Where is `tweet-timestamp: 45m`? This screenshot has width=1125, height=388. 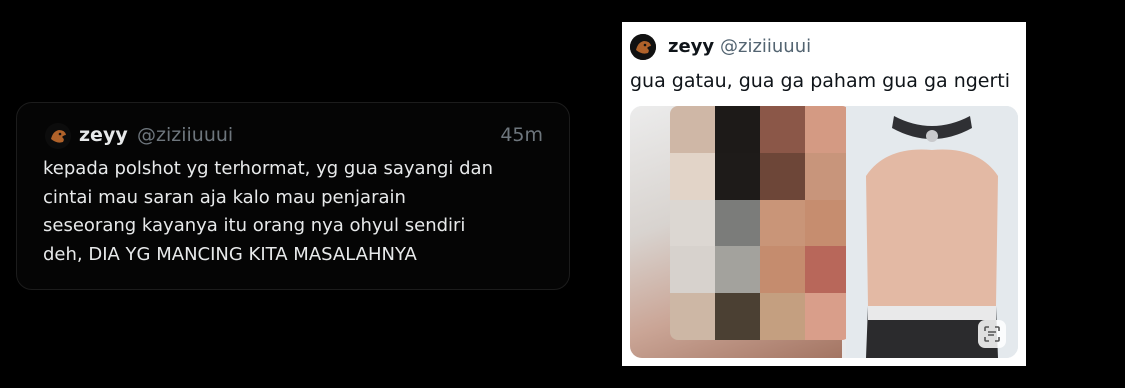
tweet-timestamp: 45m is located at coordinates (521, 135).